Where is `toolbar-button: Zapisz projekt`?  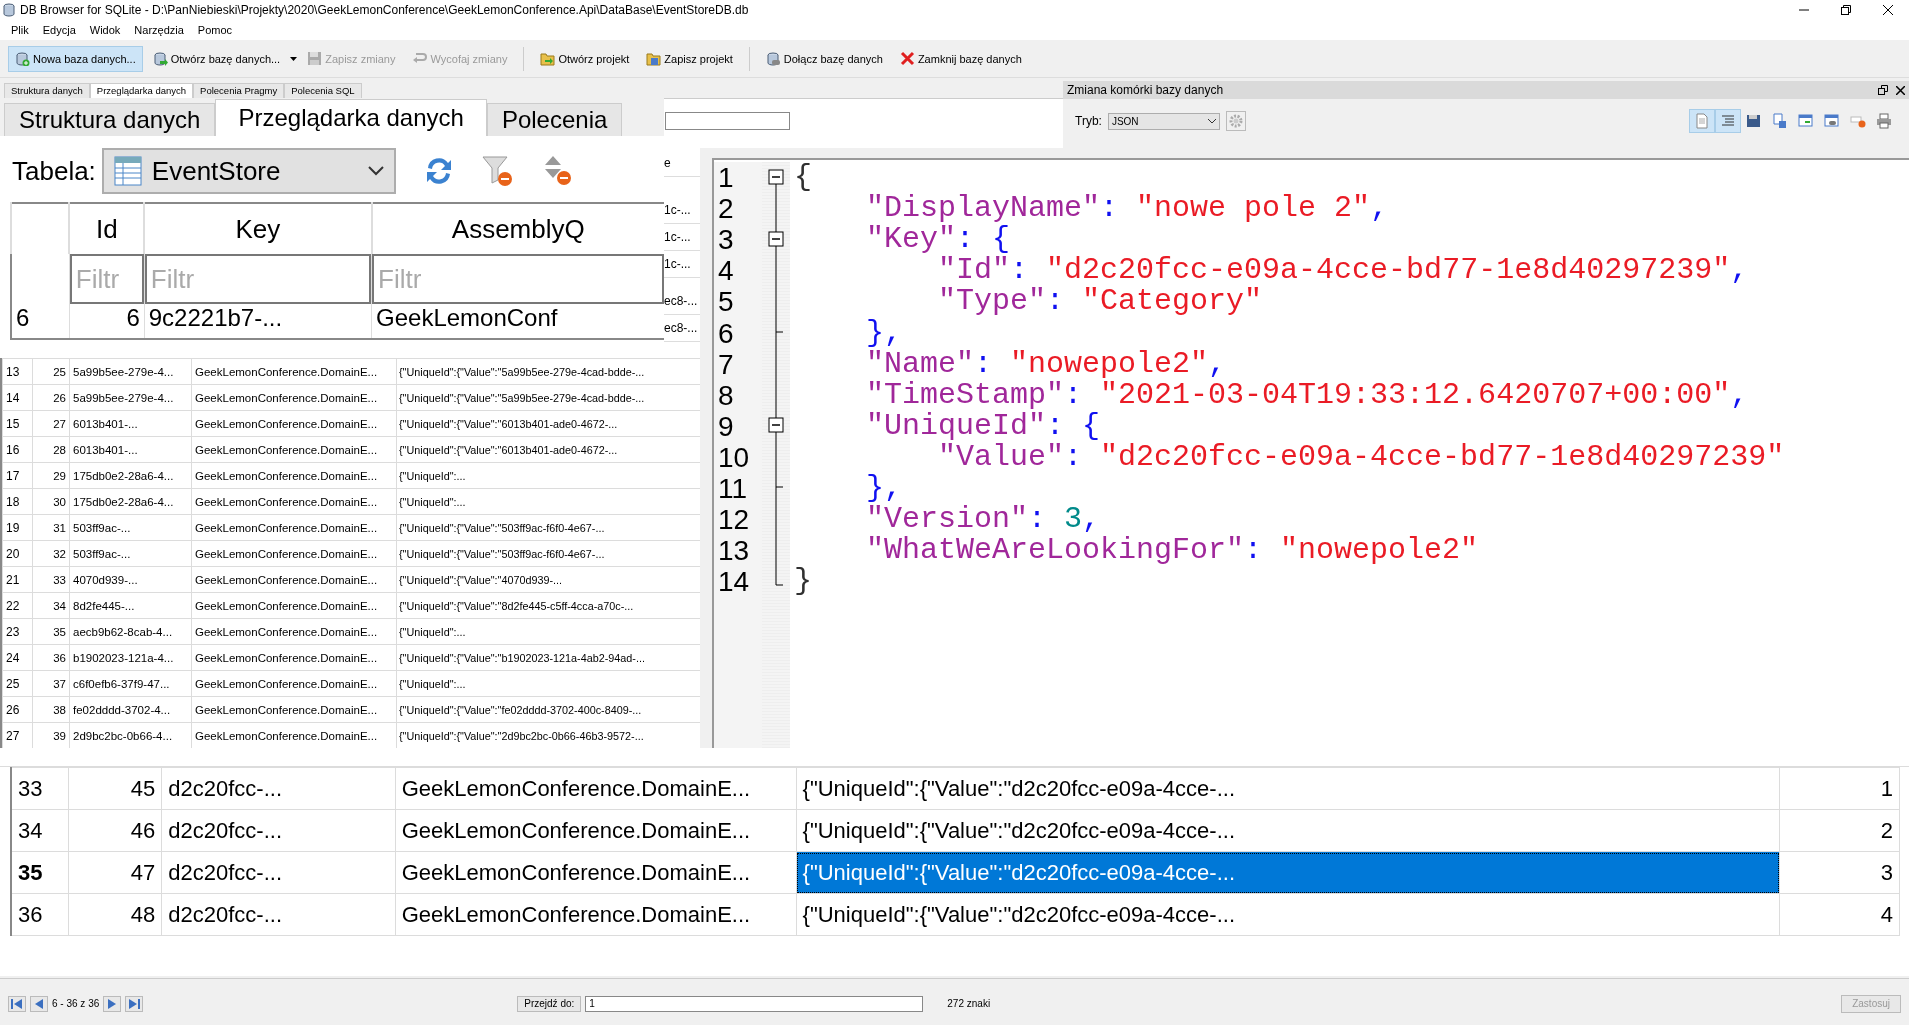
toolbar-button: Zapisz projekt is located at coordinates (689, 58).